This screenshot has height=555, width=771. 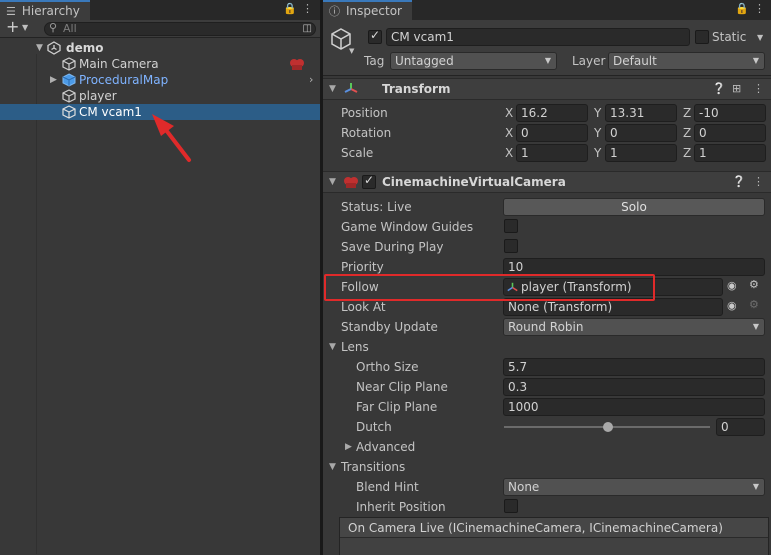 What do you see at coordinates (351, 51) in the screenshot?
I see `icon-dropdown-arrow-icon: ▼` at bounding box center [351, 51].